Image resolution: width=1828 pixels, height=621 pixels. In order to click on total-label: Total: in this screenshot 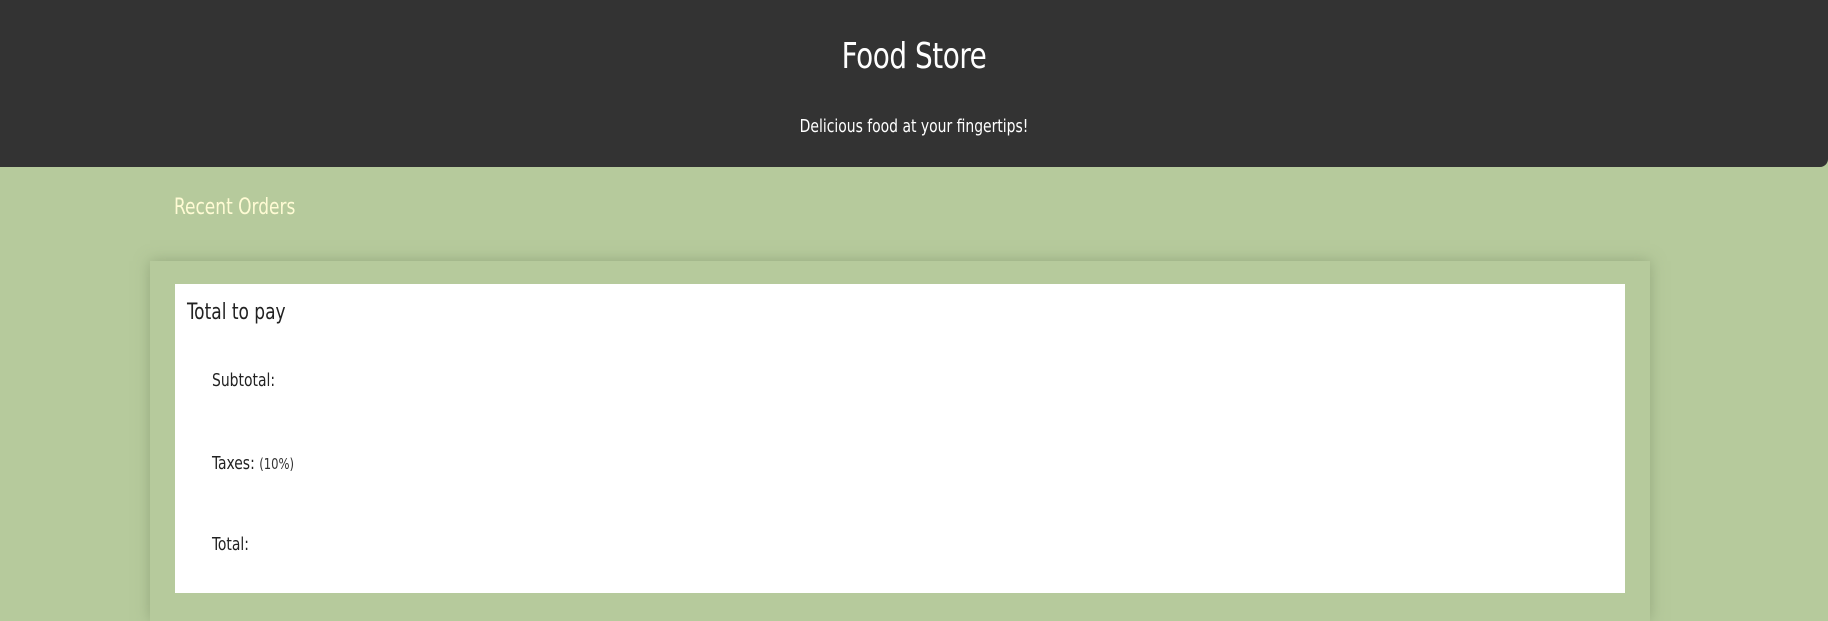, I will do `click(230, 544)`.